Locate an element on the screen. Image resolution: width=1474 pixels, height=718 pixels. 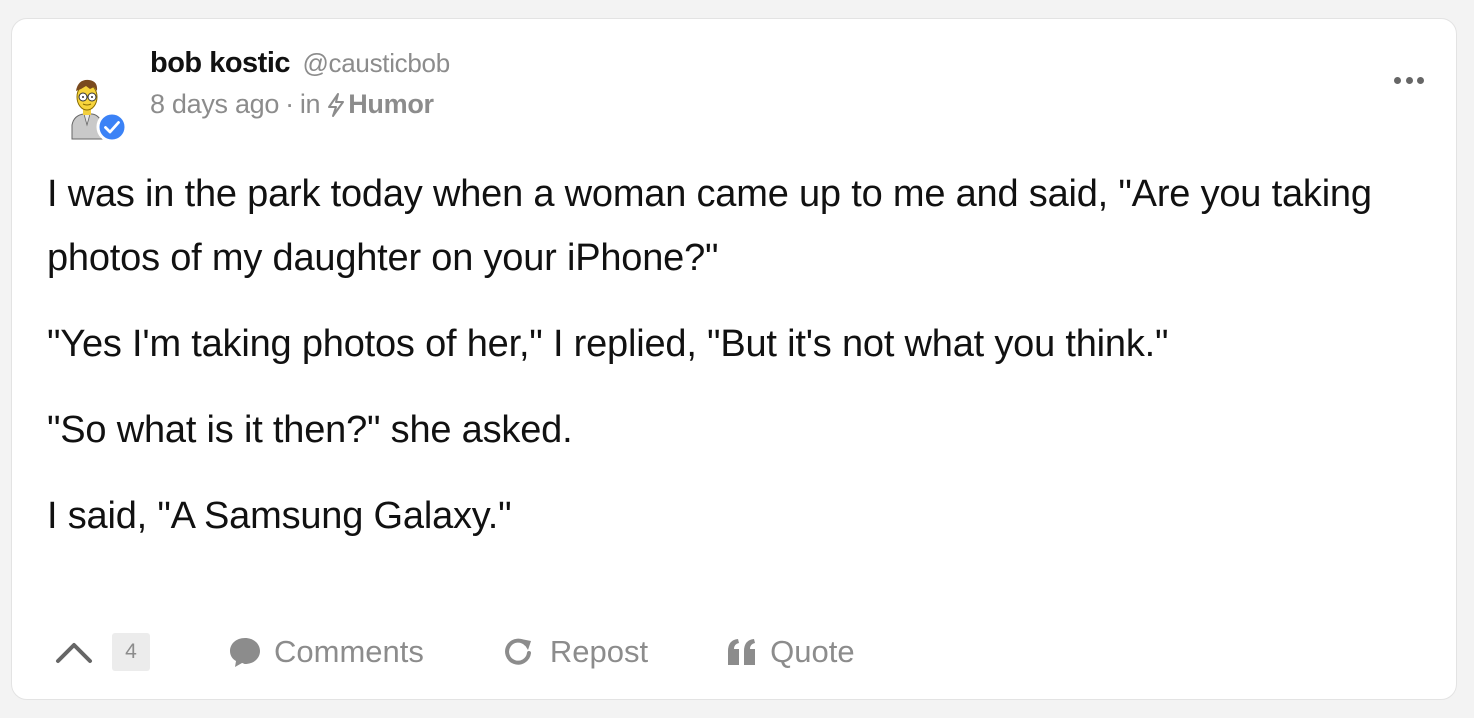
more-options-button is located at coordinates (1409, 80).